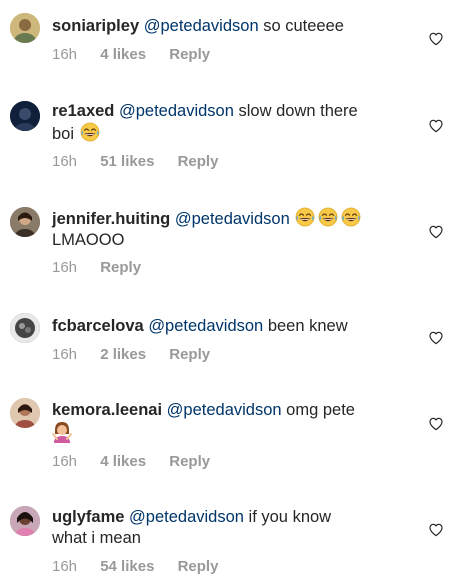 This screenshot has width=459, height=588. I want to click on comment-body-line2: boi, so click(63, 134).